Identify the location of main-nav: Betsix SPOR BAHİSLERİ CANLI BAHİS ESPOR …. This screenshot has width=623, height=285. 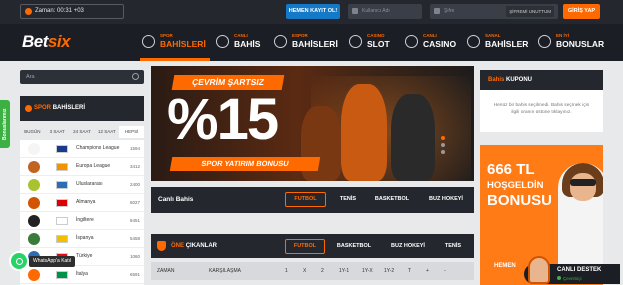
(311, 42).